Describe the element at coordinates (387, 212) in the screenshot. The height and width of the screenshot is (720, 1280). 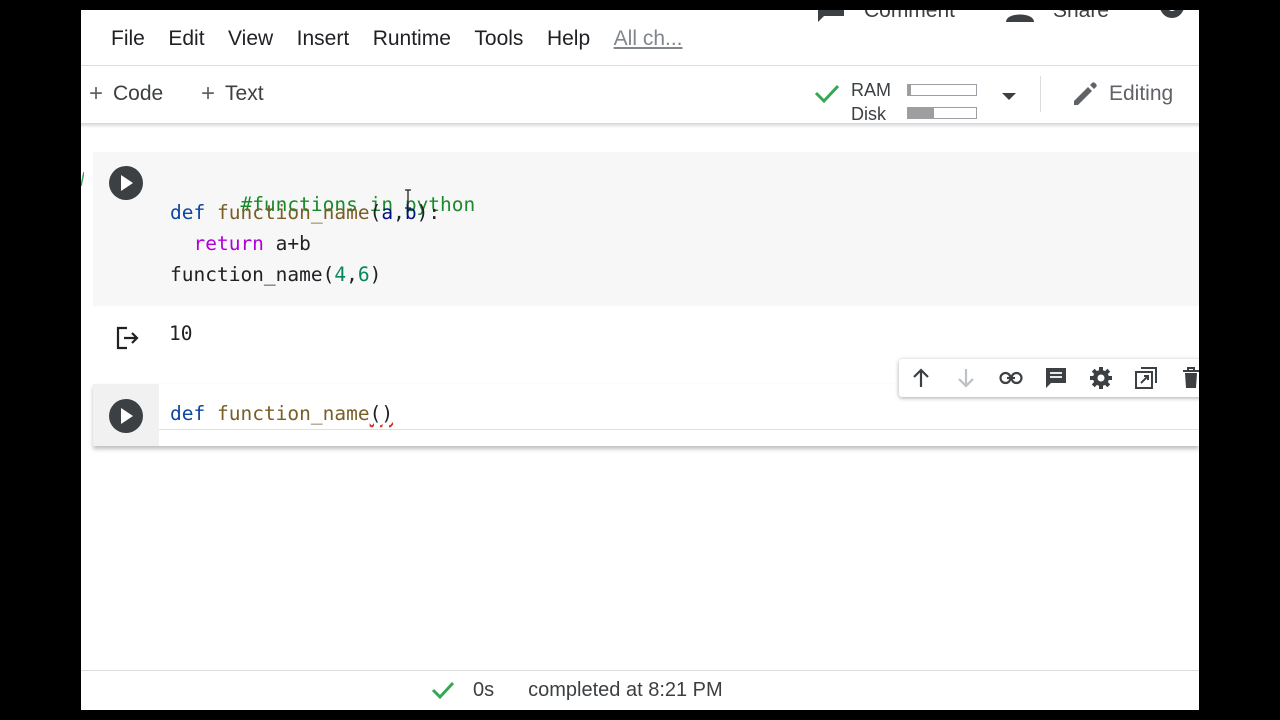
I see `param-a: a` at that location.